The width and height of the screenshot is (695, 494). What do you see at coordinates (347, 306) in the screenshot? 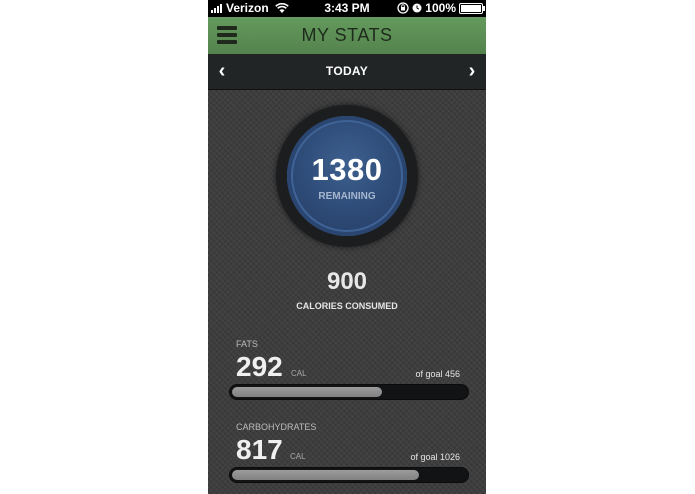
I see `calories-consumed-label: CALORIES CONSUMED` at bounding box center [347, 306].